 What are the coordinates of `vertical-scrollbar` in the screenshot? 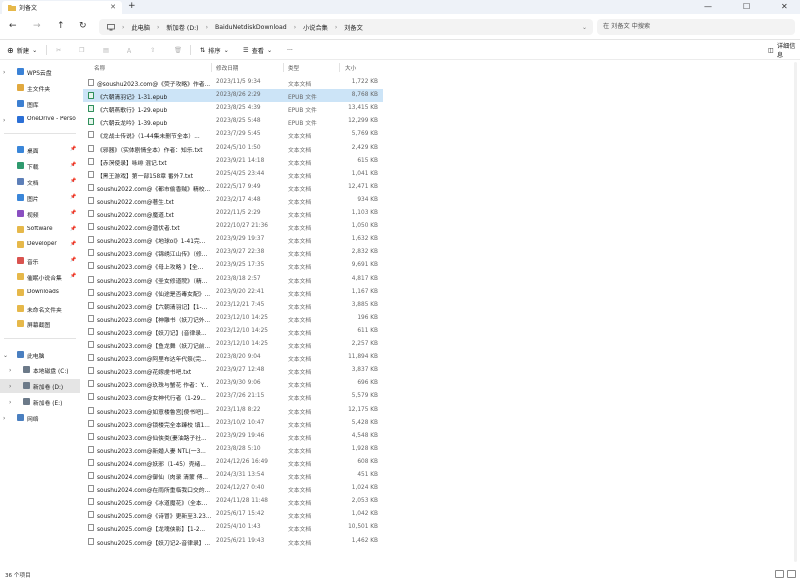 It's located at (795, 312).